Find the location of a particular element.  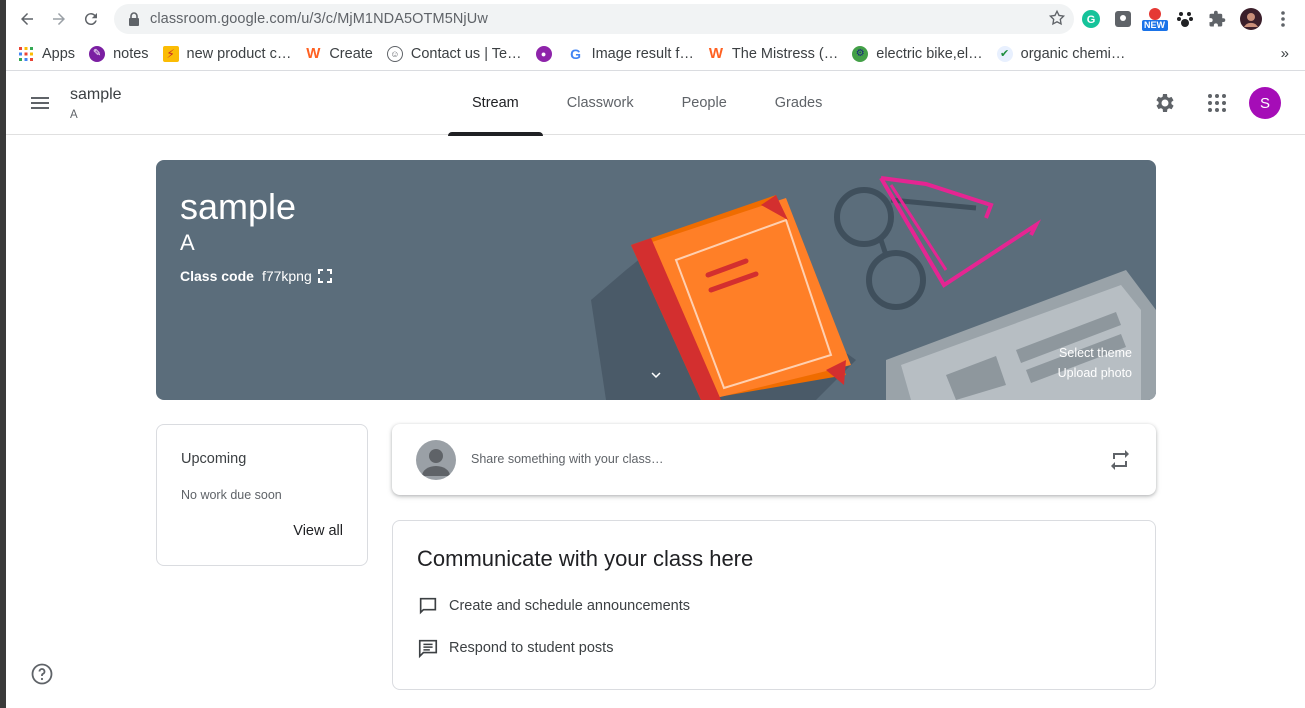

help-icon is located at coordinates (42, 674).